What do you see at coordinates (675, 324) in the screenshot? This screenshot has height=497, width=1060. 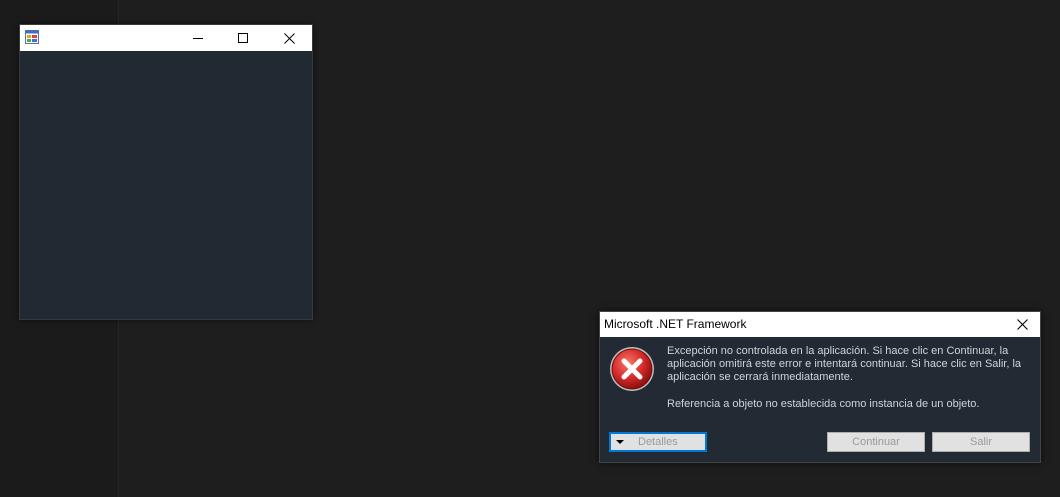 I see `dialog-title: Microsoft .NET Framework` at bounding box center [675, 324].